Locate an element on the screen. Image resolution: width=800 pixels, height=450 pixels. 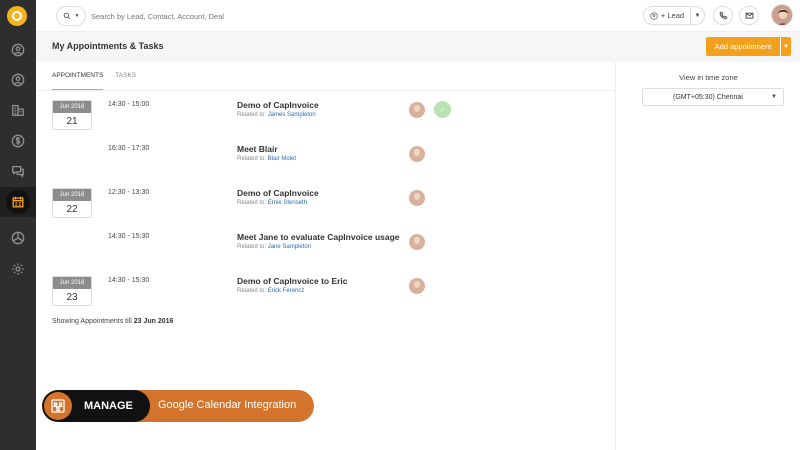
user-icon is located at coordinates (18, 80).